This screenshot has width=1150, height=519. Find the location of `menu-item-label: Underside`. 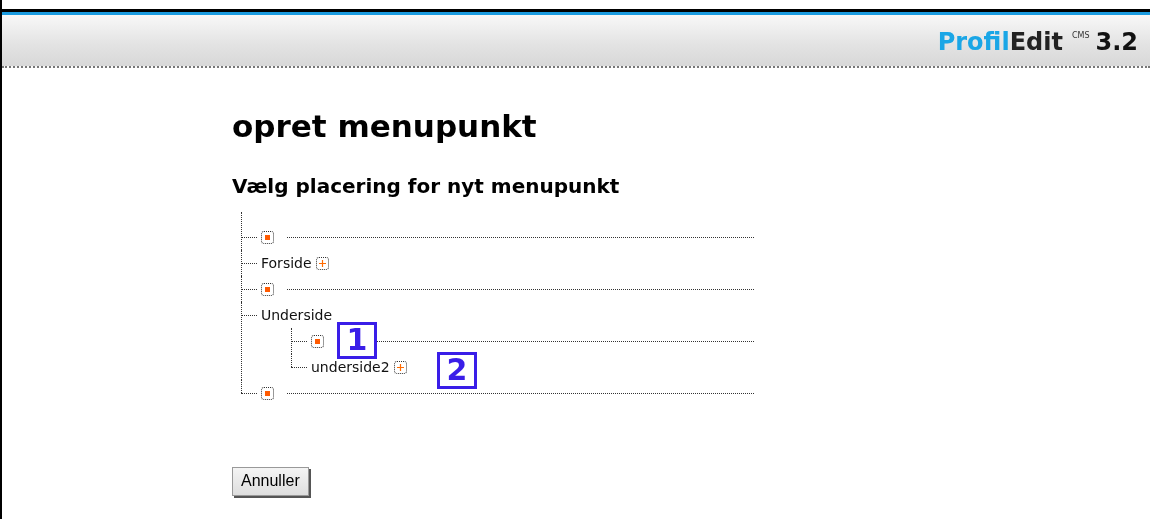

menu-item-label: Underside is located at coordinates (297, 315).